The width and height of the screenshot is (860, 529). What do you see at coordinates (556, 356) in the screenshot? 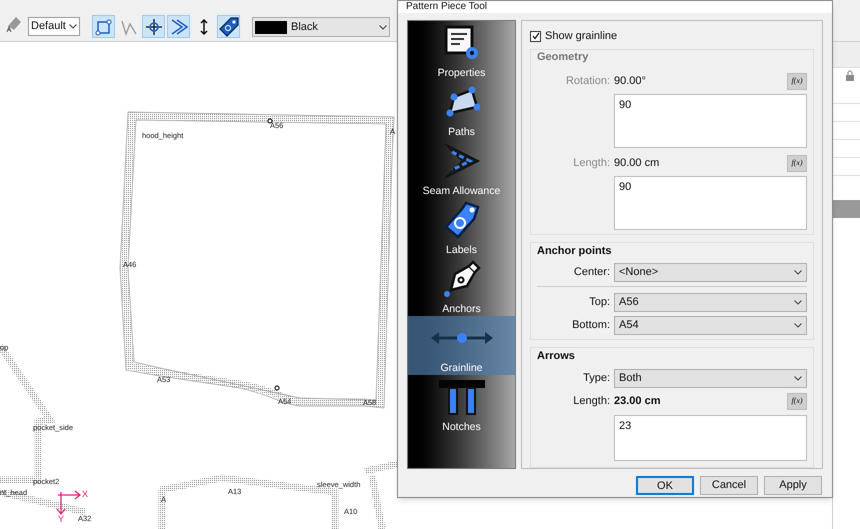
I see `group-title: Arrows` at bounding box center [556, 356].